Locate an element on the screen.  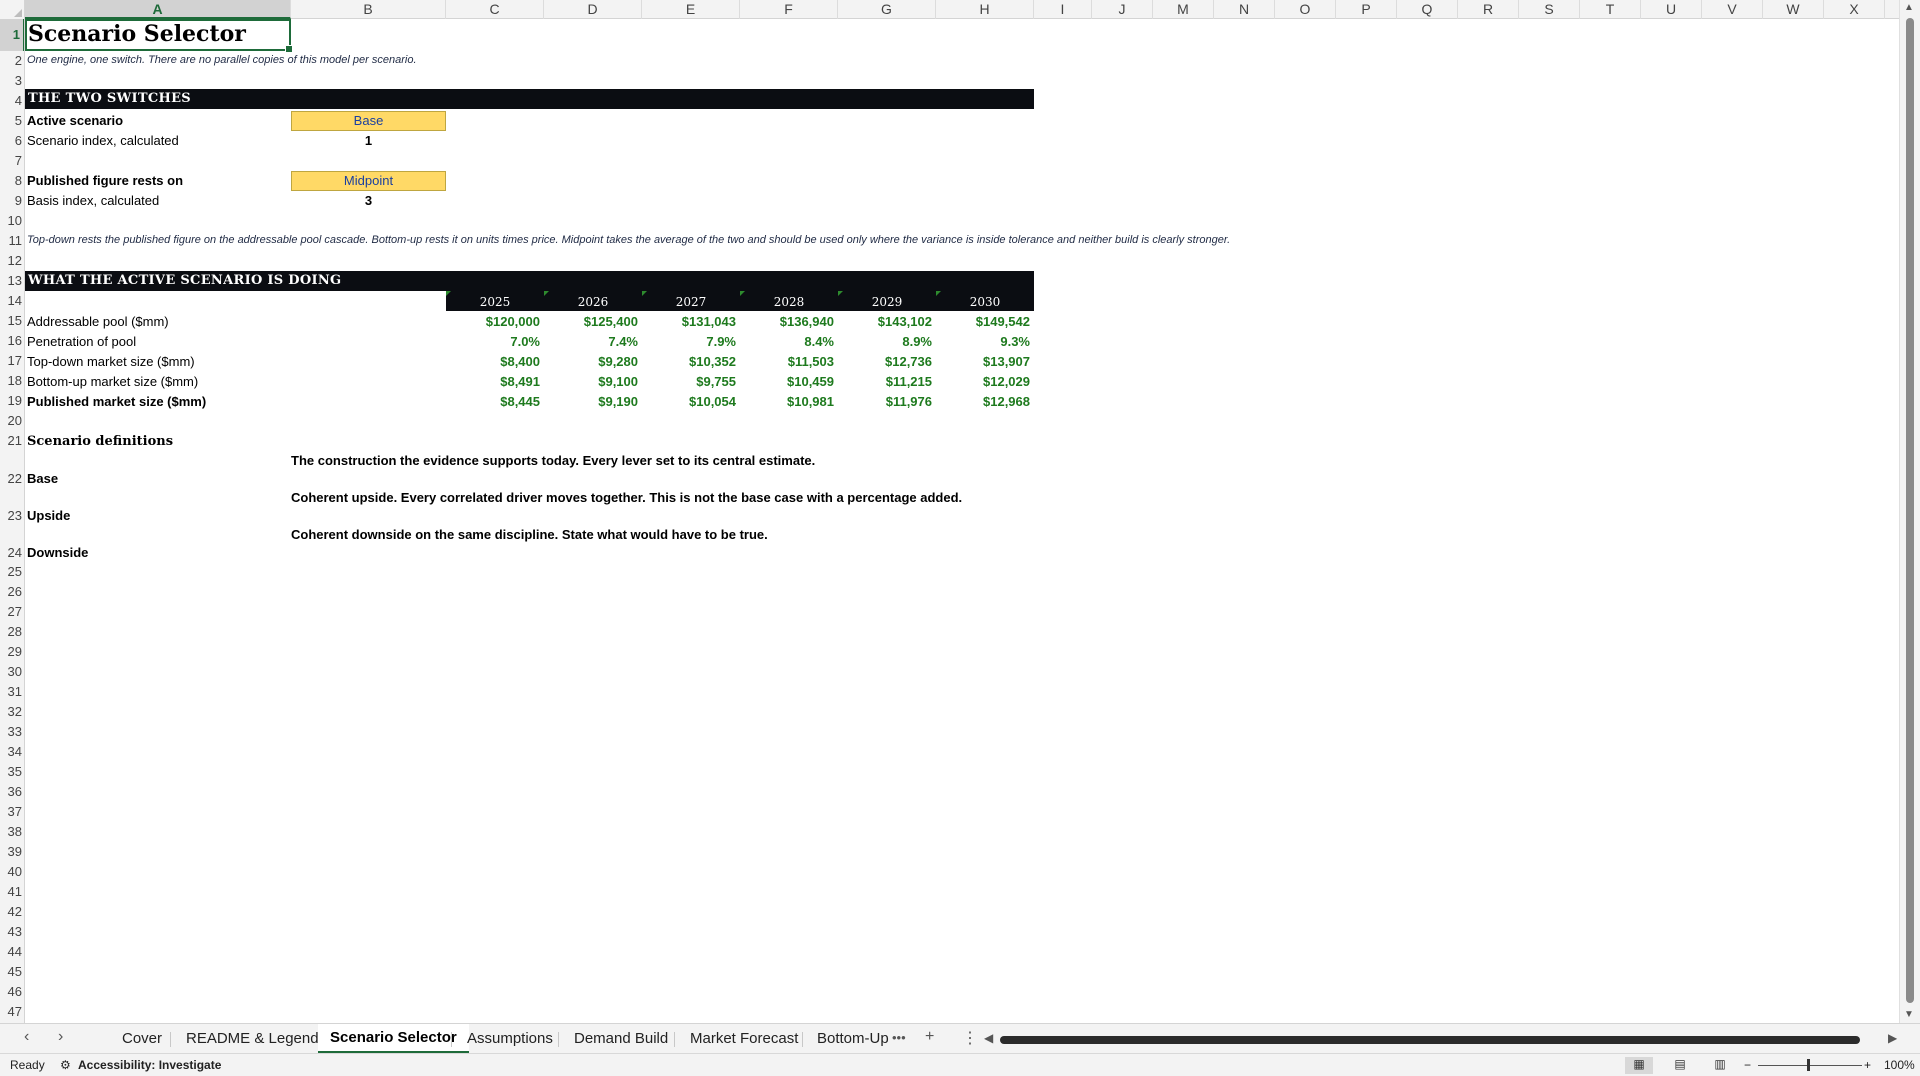
table-cell: $10,459 is located at coordinates (787, 381).